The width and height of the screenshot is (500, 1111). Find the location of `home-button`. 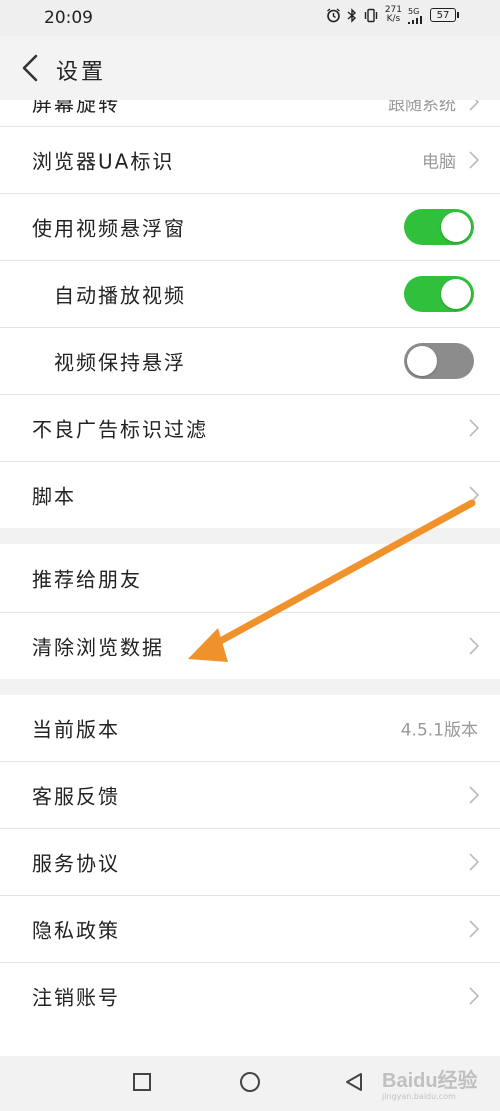

home-button is located at coordinates (250, 1082).